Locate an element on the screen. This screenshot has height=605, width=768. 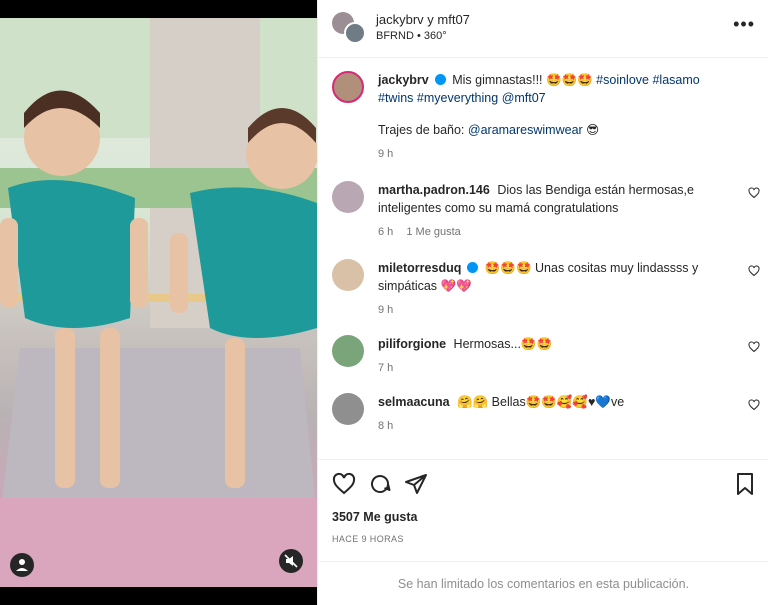
save-button is located at coordinates (745, 484).